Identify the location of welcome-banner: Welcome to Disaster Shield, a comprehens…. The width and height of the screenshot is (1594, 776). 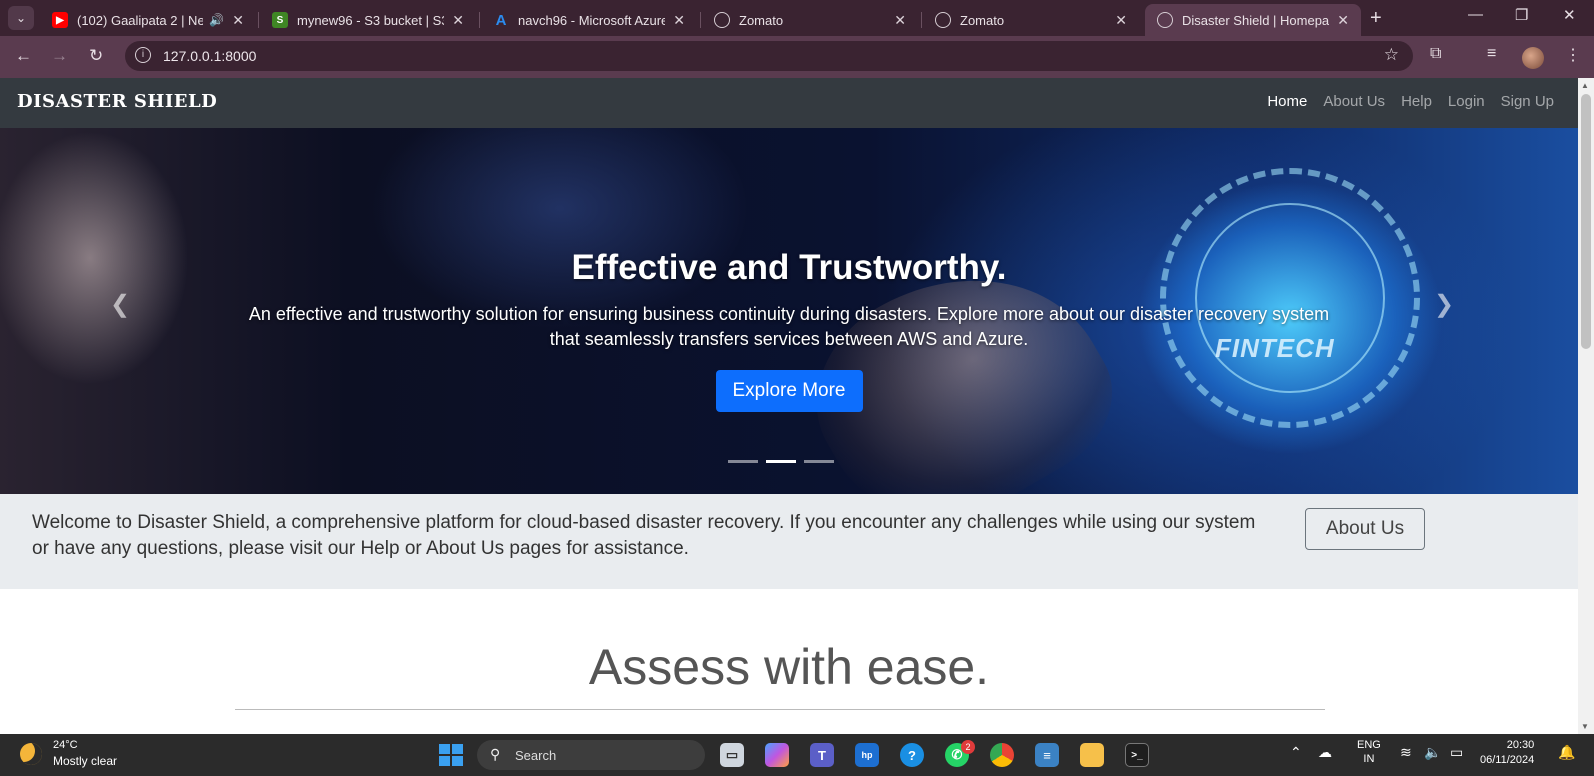
(789, 541).